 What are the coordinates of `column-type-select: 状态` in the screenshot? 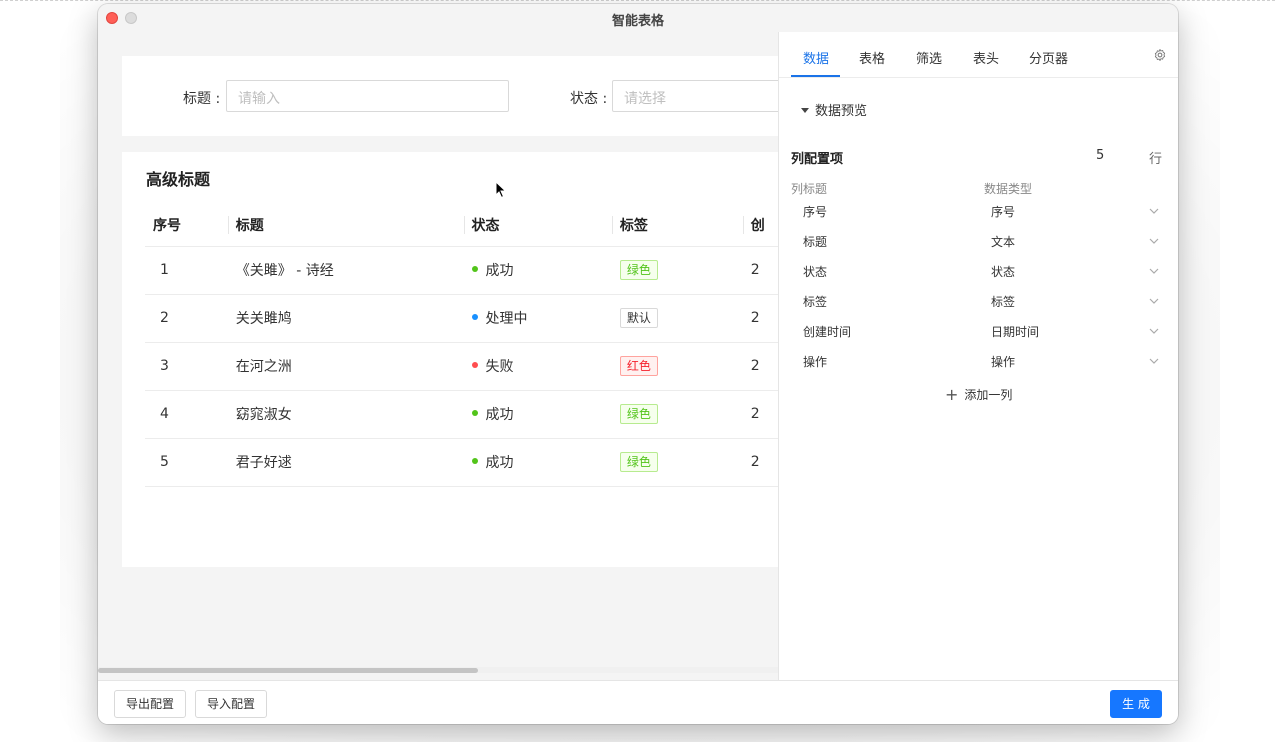 It's located at (1003, 271).